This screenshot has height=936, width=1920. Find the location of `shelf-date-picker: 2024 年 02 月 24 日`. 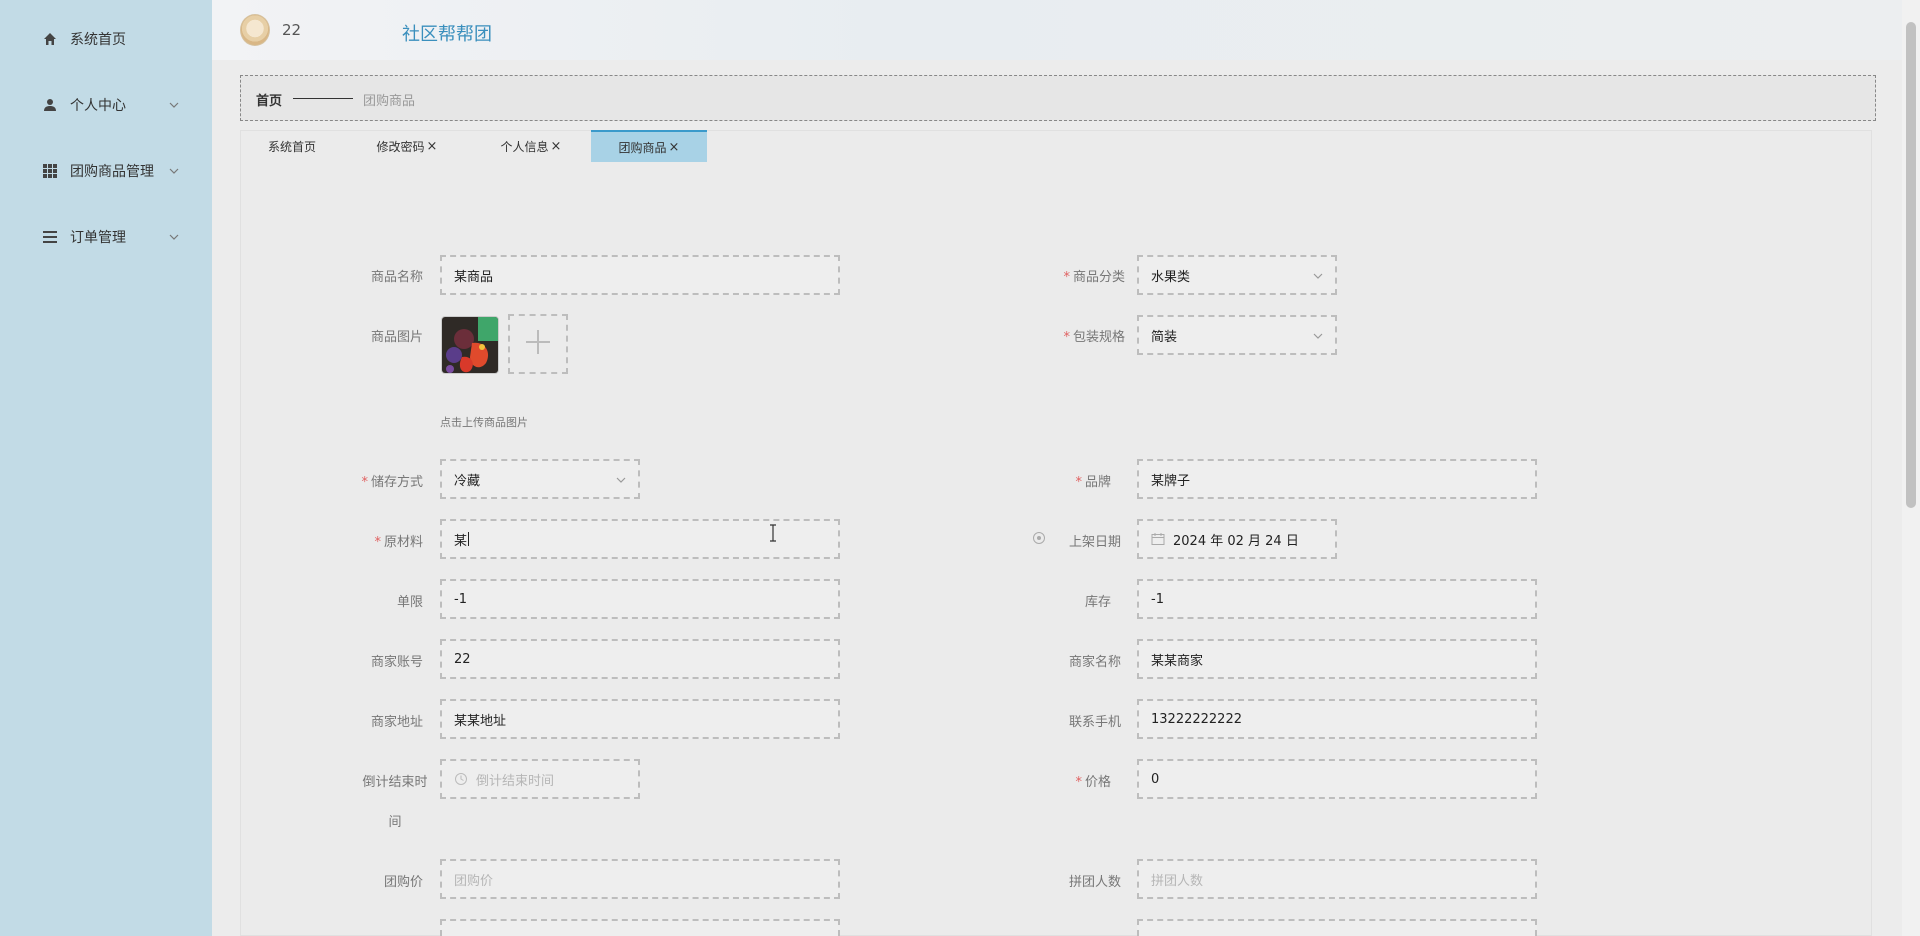

shelf-date-picker: 2024 年 02 月 24 日 is located at coordinates (1237, 539).